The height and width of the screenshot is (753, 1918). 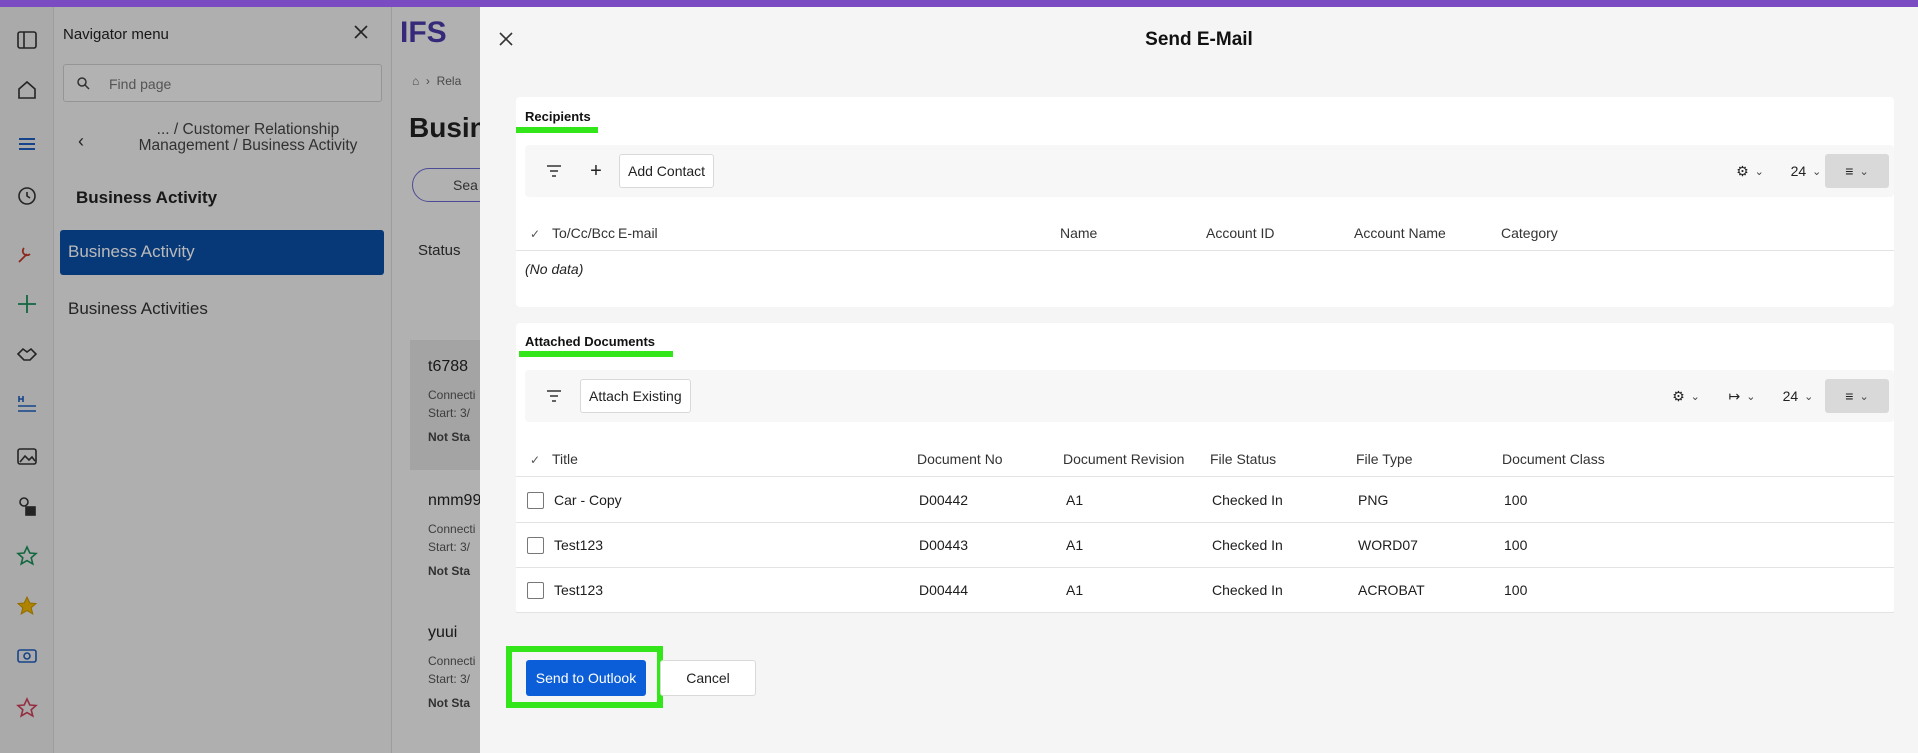 I want to click on column-header: Title, so click(x=565, y=459).